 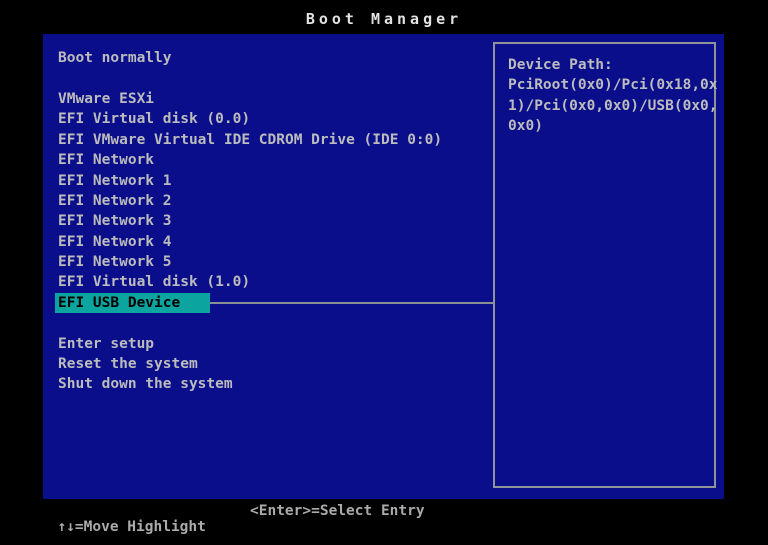 What do you see at coordinates (145, 384) in the screenshot?
I see `menu-item-label: Shut down the system` at bounding box center [145, 384].